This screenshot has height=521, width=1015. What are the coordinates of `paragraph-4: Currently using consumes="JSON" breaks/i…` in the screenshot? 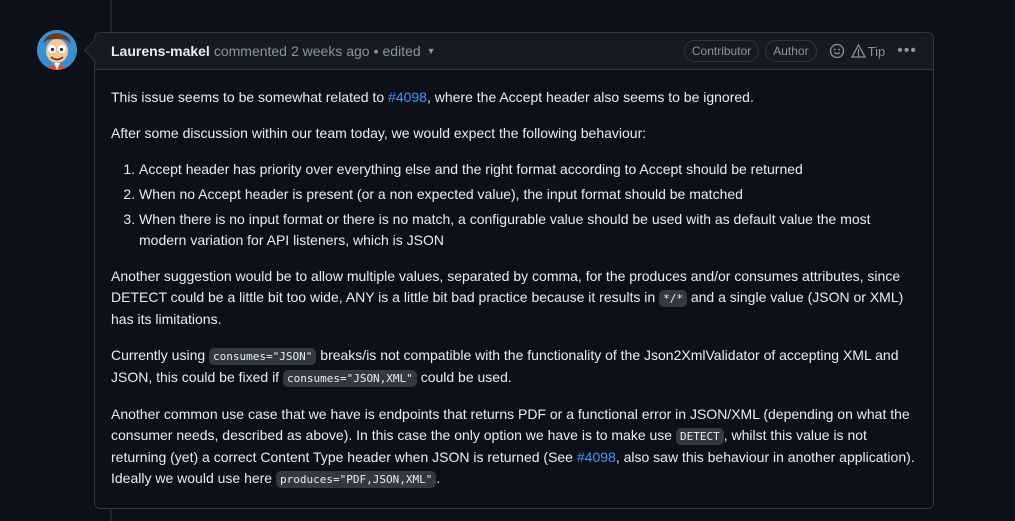 It's located at (514, 367).